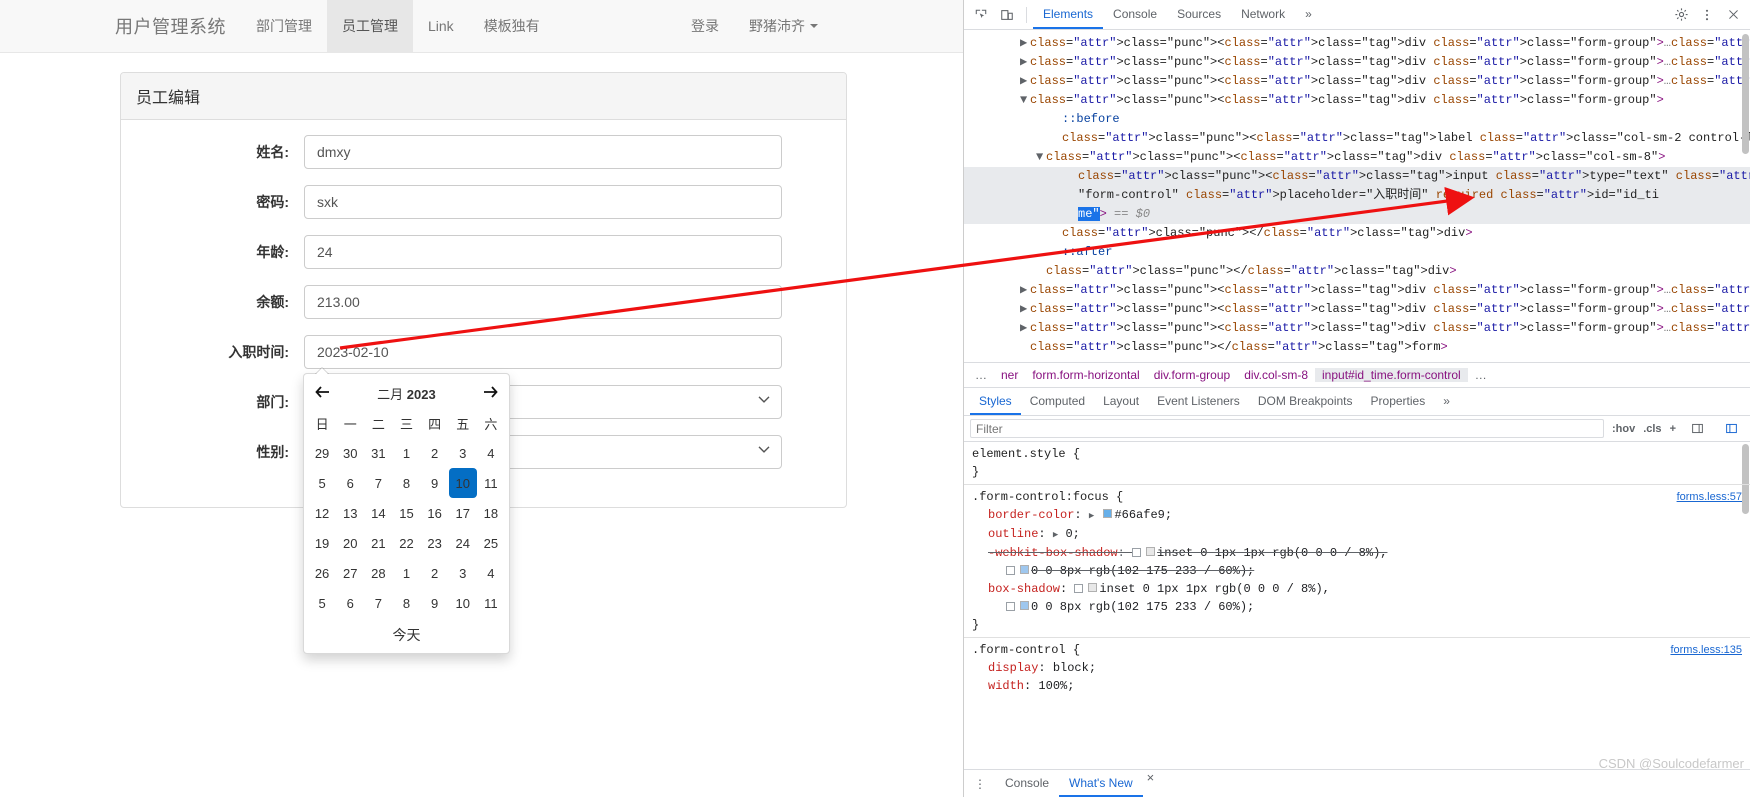 This screenshot has height=797, width=1750. Describe the element at coordinates (512, 26) in the screenshot. I see `navbar-item-3: 模板独有` at that location.